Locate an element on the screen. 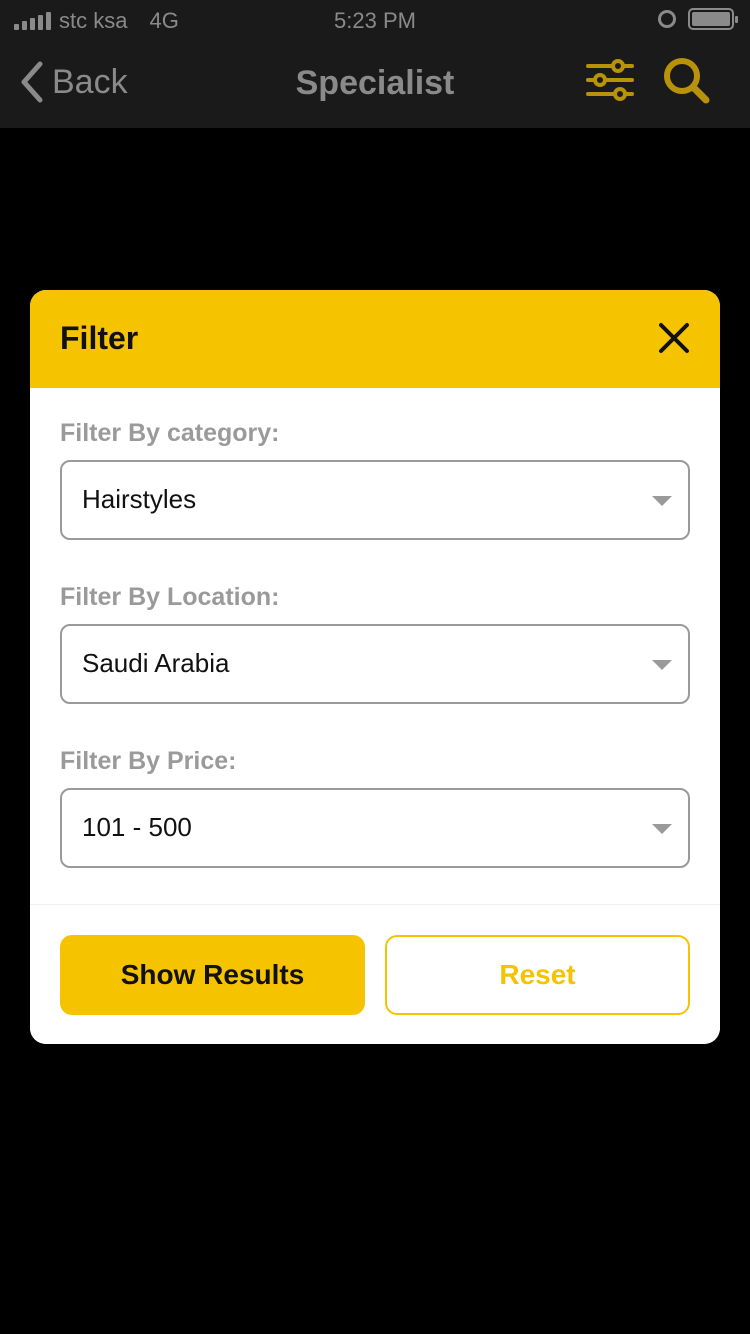 The image size is (750, 1334). battery-icon is located at coordinates (713, 19).